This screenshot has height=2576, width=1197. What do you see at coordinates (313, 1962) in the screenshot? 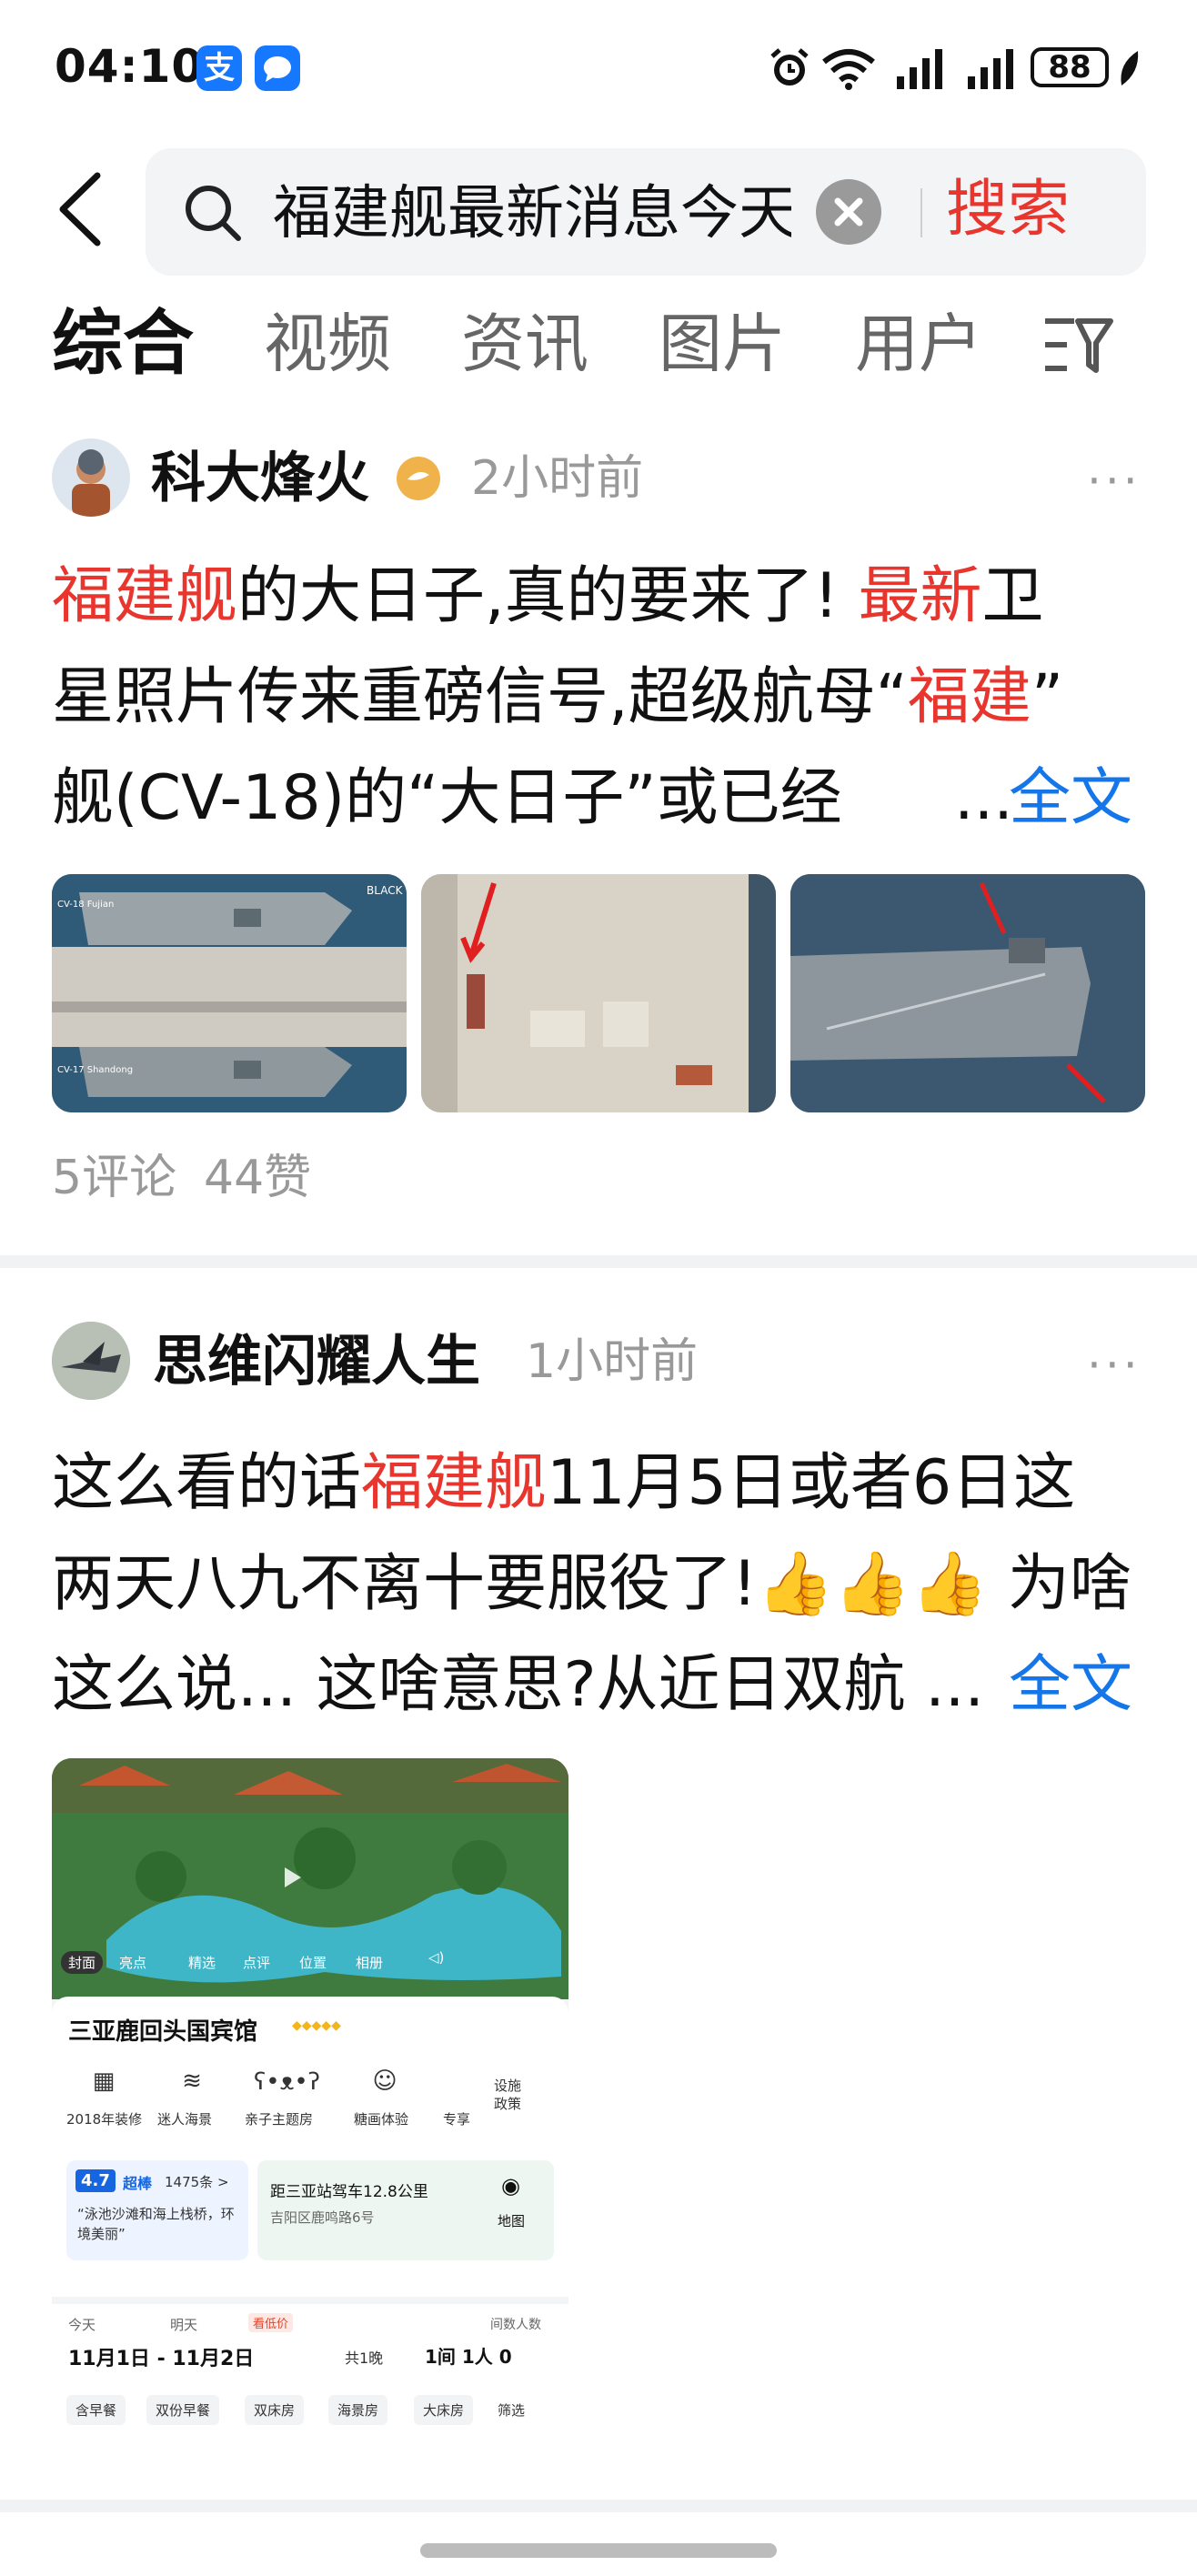
I see `media-tab-location: 位置` at bounding box center [313, 1962].